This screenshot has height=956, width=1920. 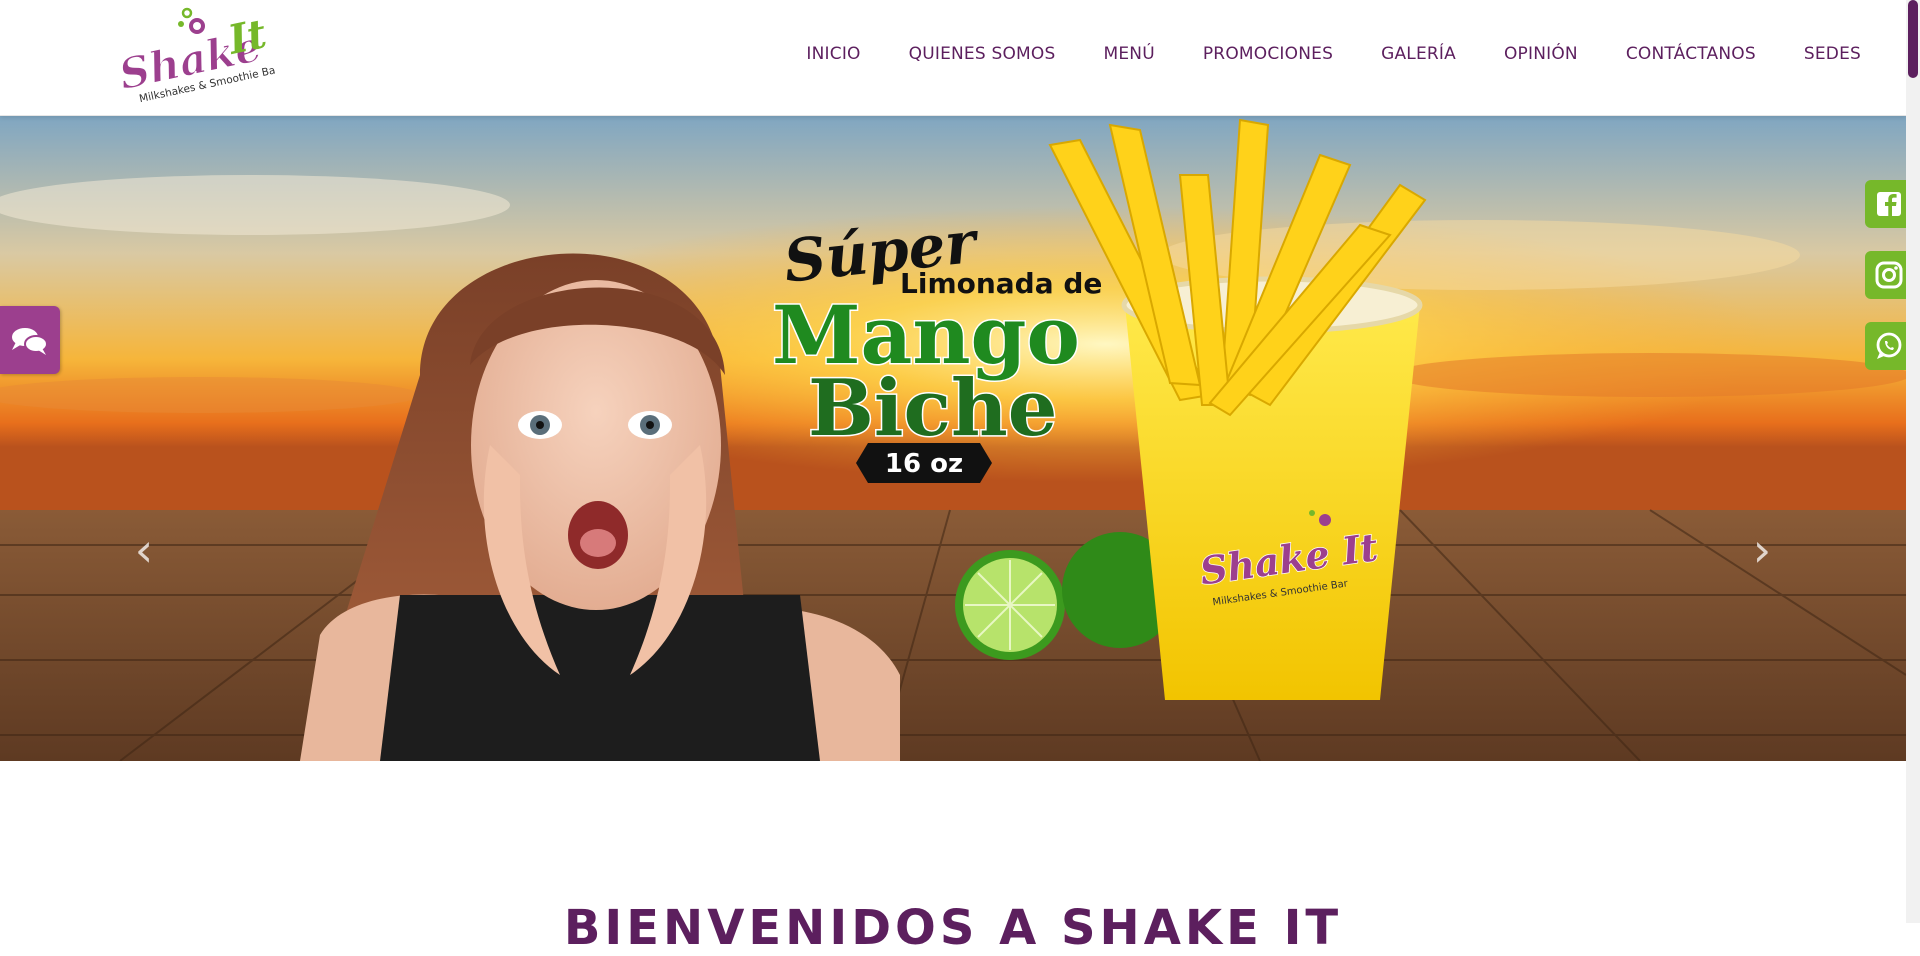 I want to click on nav-item-galeria: GALERÍA, so click(x=1418, y=54).